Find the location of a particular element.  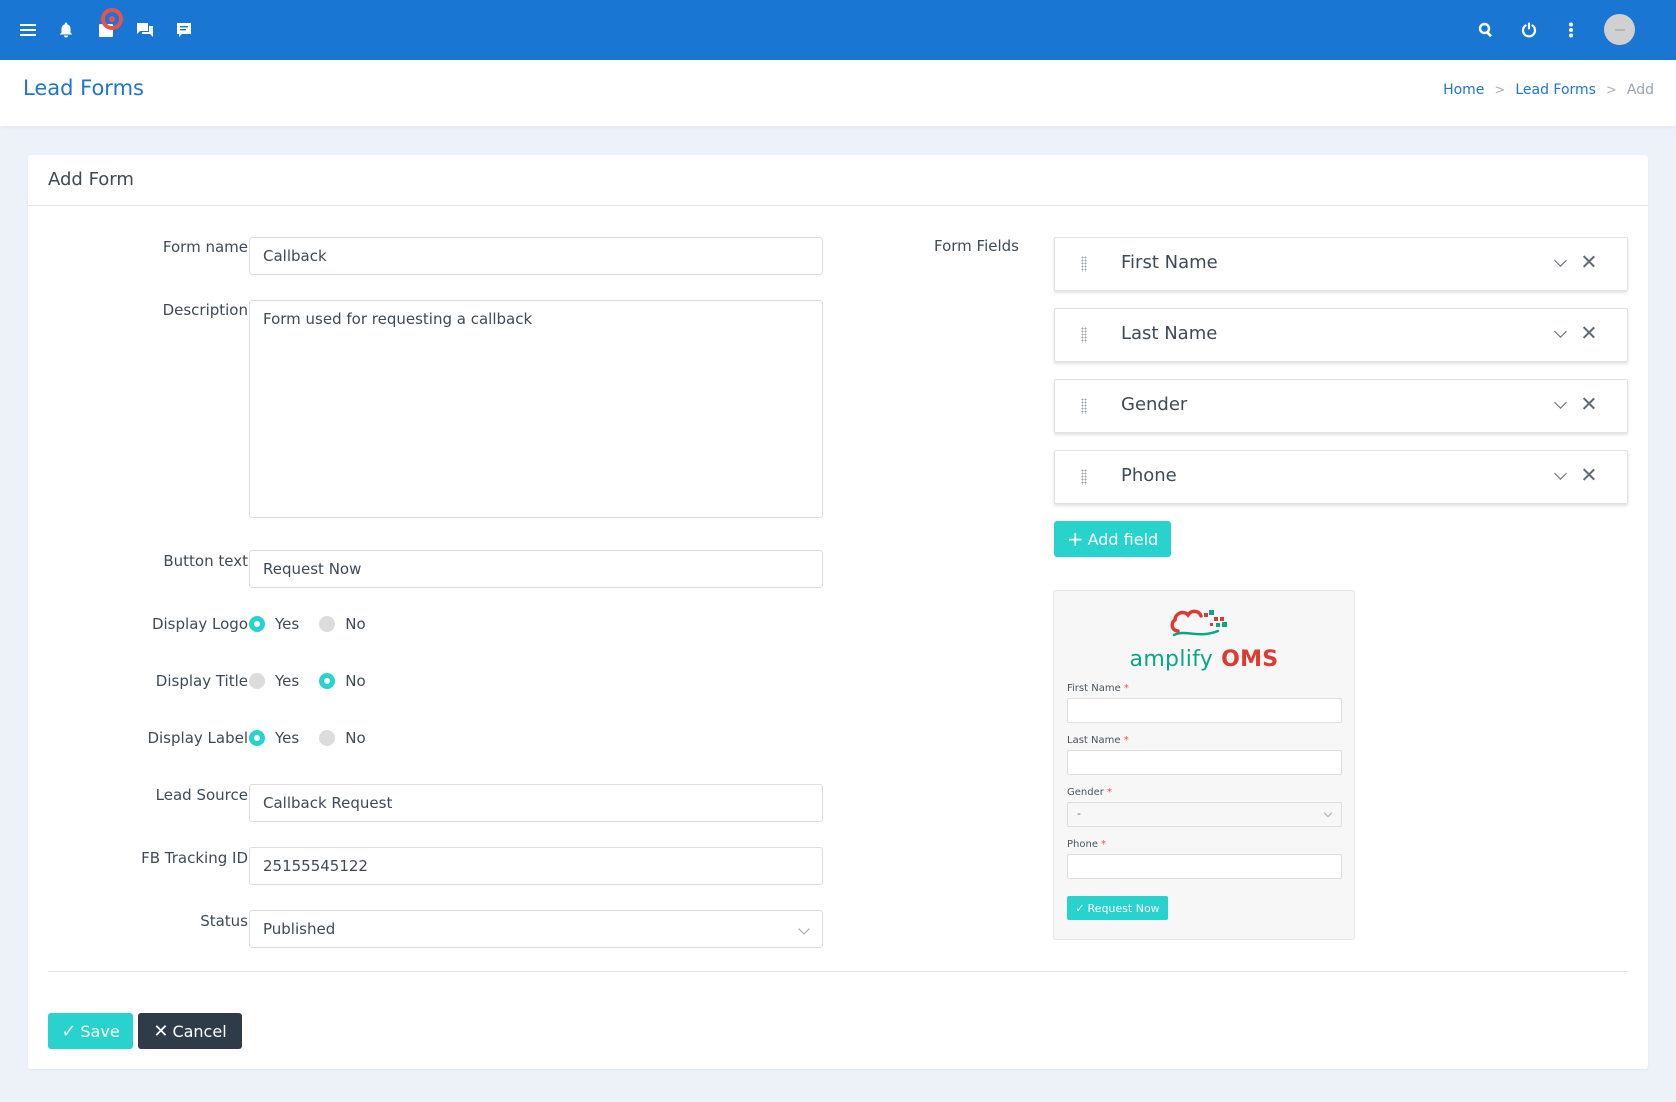

status-label: Status is located at coordinates (224, 921).